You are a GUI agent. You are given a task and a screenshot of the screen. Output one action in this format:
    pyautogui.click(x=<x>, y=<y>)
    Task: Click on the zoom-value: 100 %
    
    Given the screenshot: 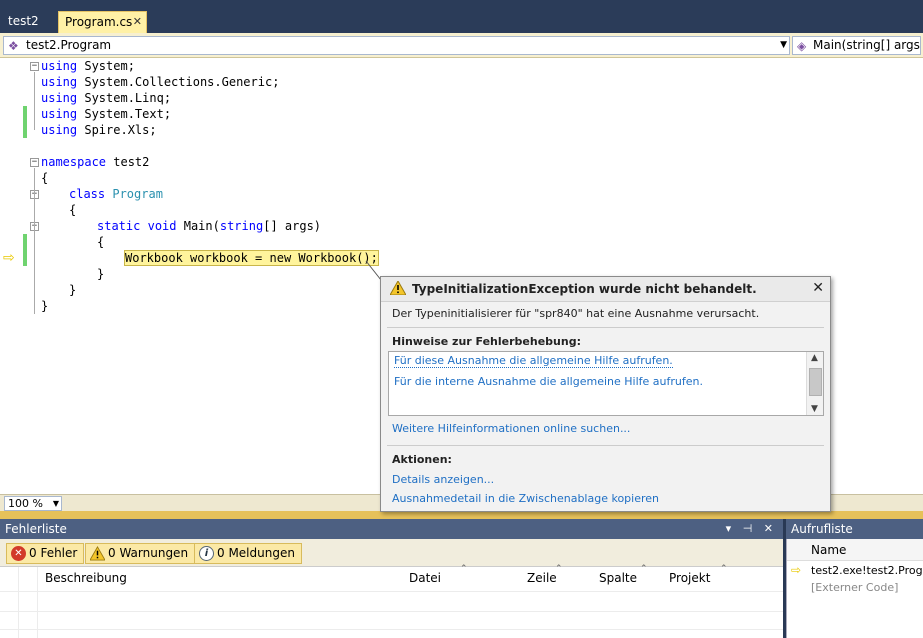 What is the action you would take?
    pyautogui.click(x=25, y=503)
    